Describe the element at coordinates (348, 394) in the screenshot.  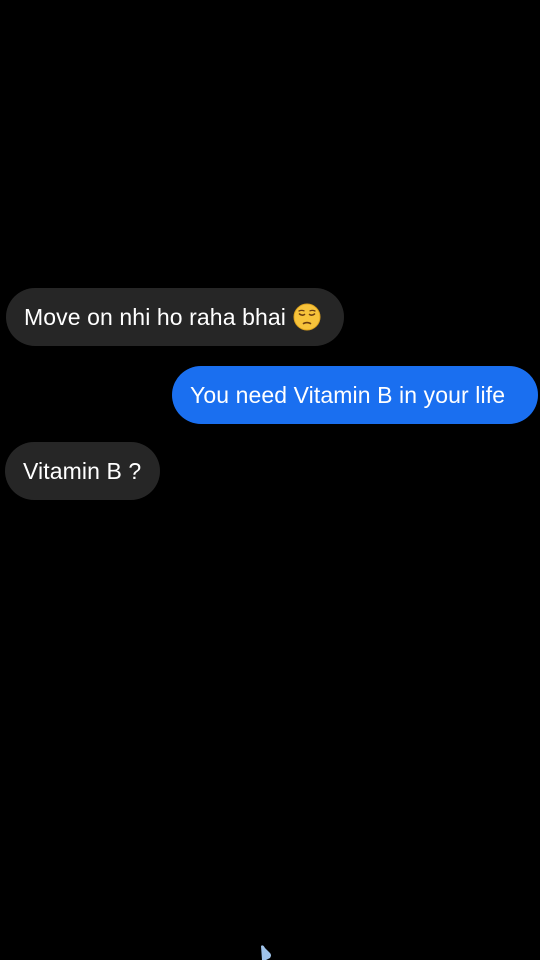
I see `message-text: You need Vitamin B in your life` at that location.